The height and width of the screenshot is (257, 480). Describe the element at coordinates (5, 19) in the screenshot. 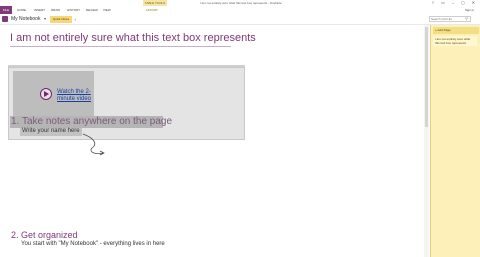

I see `notebook-icon` at that location.